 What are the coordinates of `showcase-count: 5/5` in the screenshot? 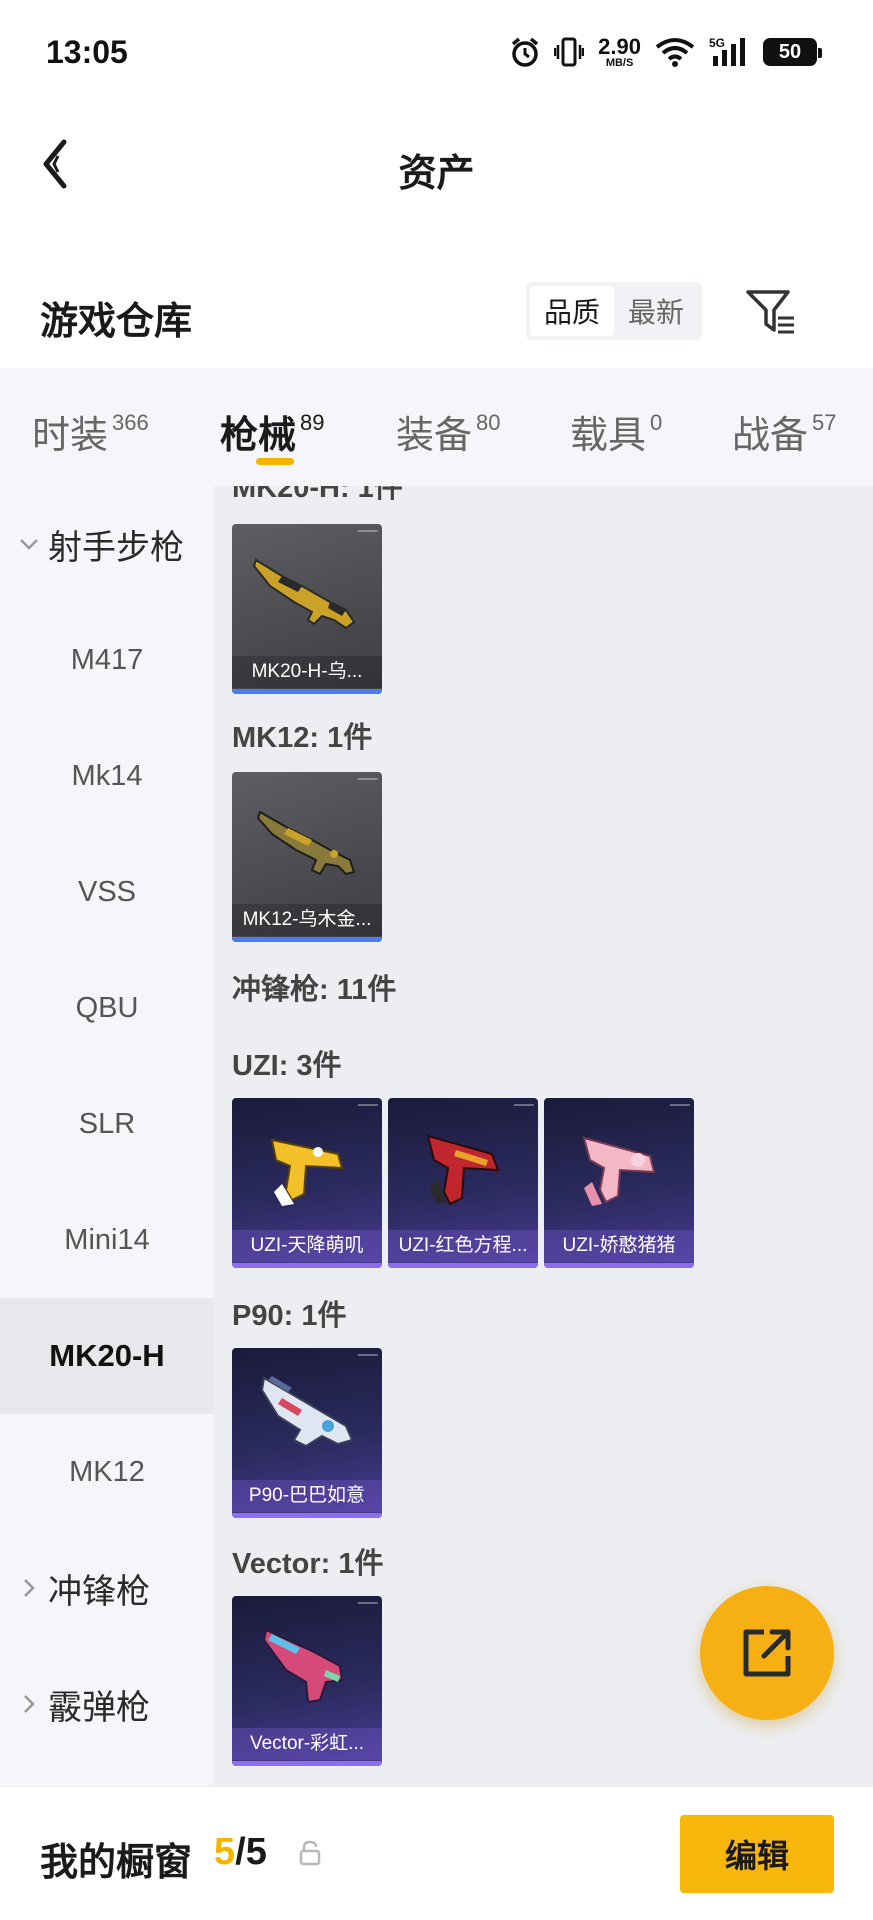 It's located at (240, 1852).